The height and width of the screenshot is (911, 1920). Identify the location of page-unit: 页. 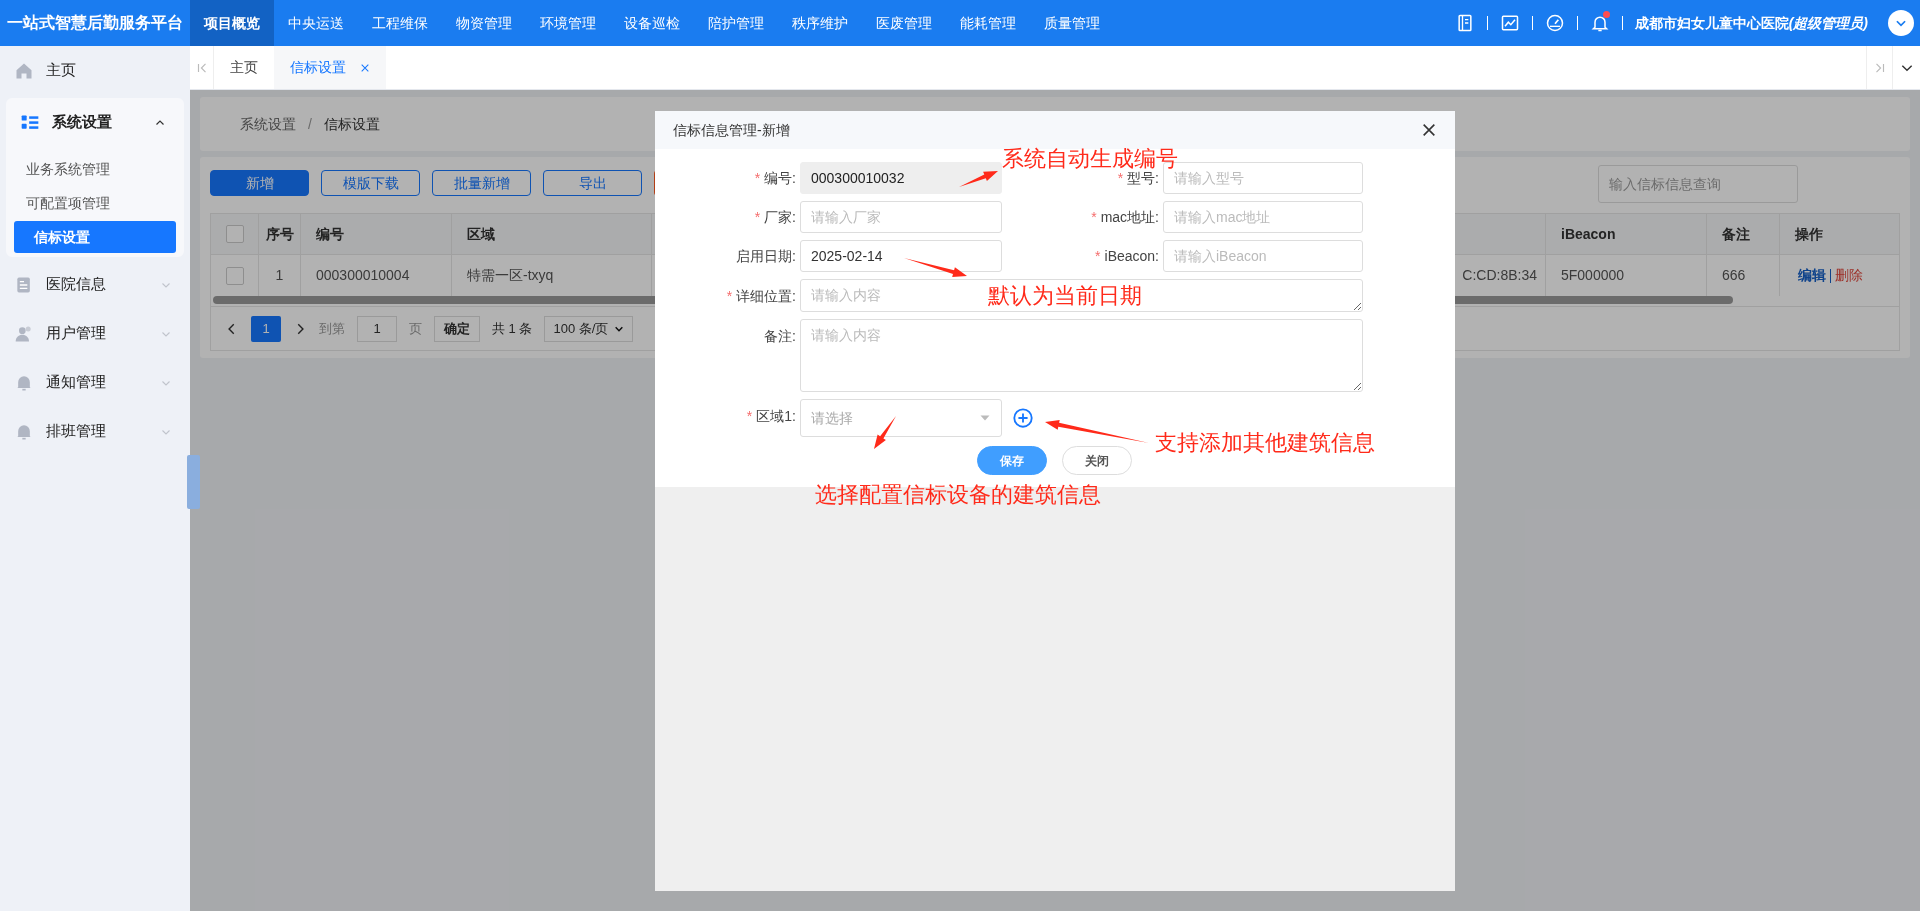
(415, 328).